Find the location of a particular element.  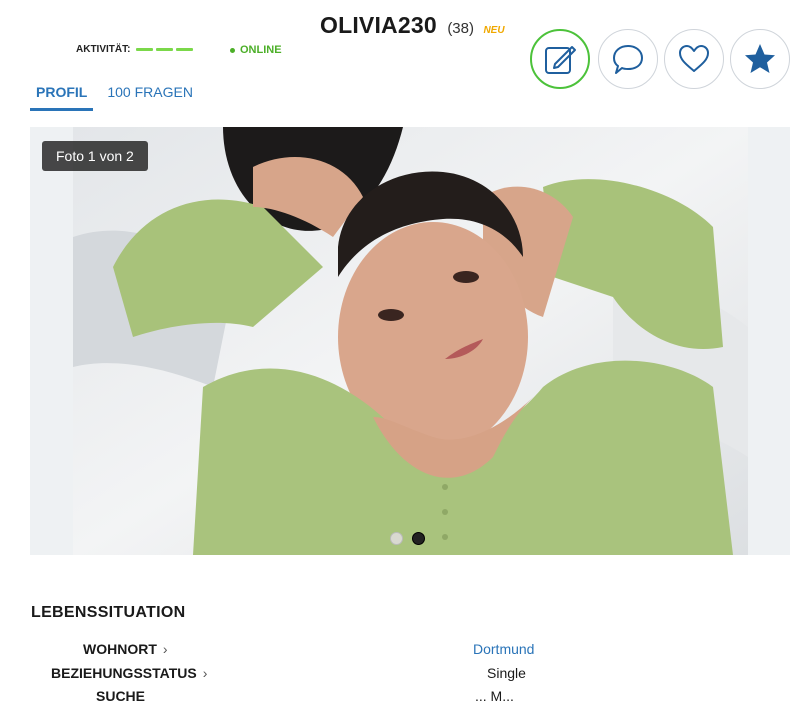

heart-icon is located at coordinates (694, 58).